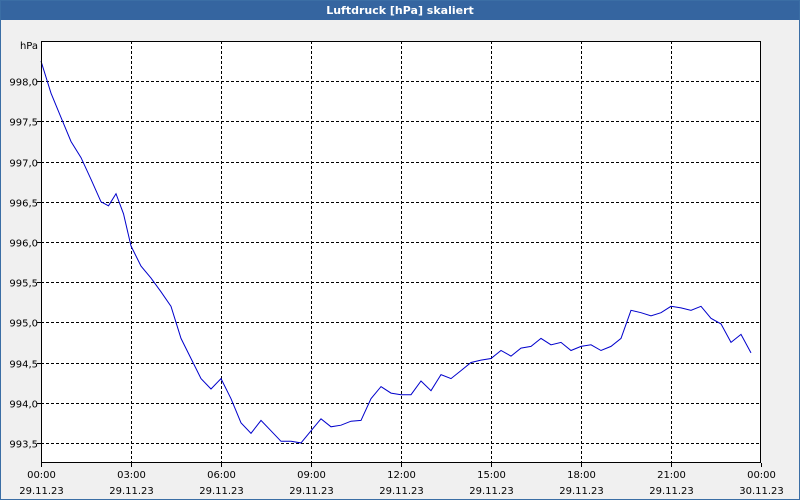 This screenshot has height=500, width=800. I want to click on x-tick-time: 21:00, so click(671, 475).